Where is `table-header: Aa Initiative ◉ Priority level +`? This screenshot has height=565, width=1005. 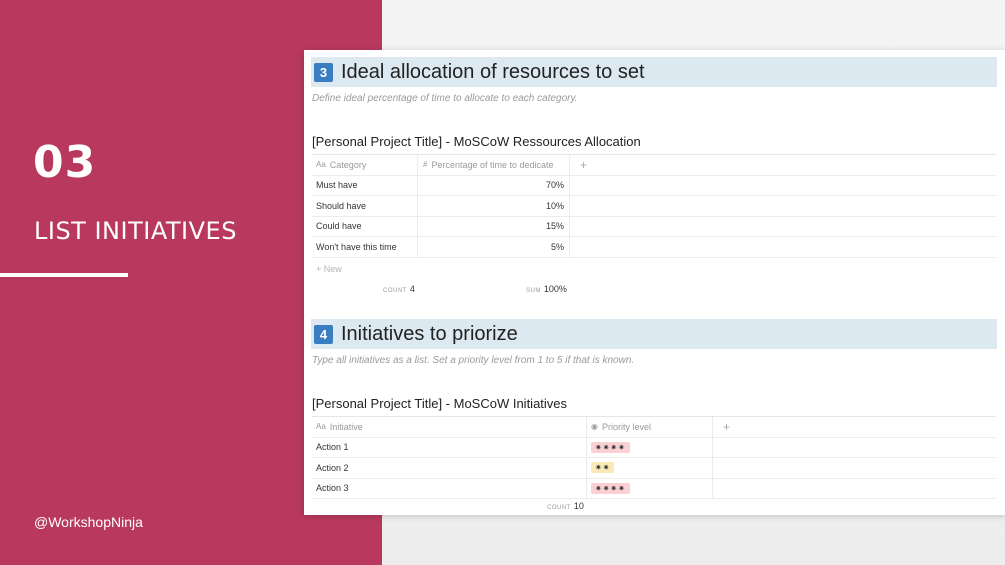 table-header: Aa Initiative ◉ Priority level + is located at coordinates (654, 427).